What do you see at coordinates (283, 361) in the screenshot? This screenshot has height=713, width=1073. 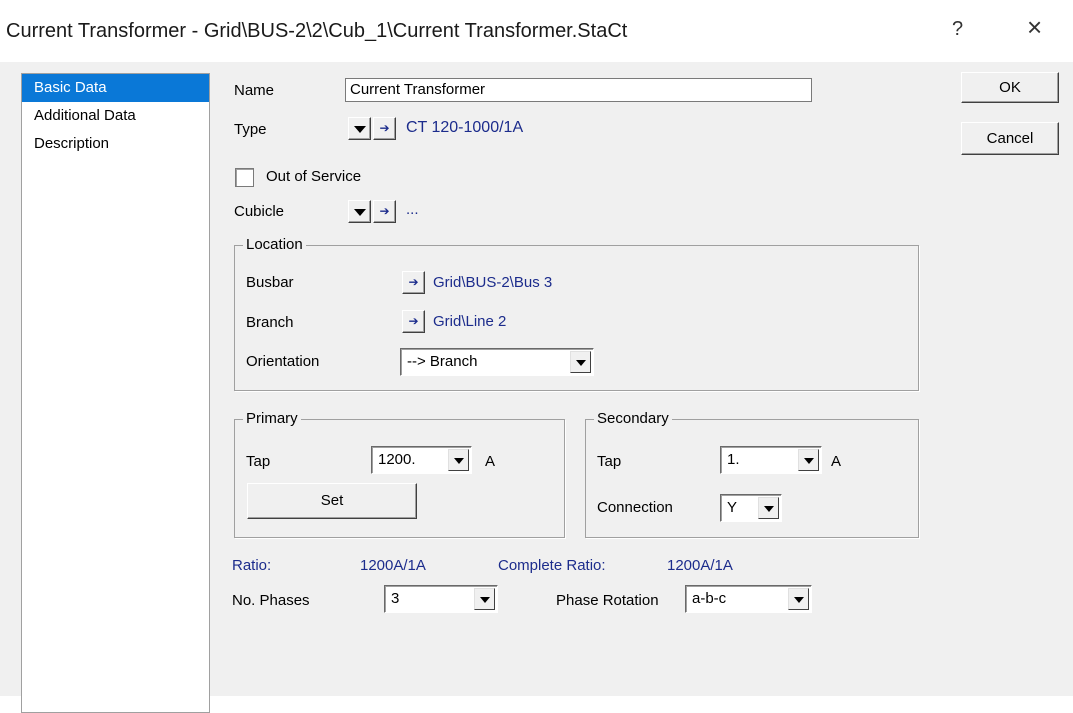 I see `orientation-label: Orientation` at bounding box center [283, 361].